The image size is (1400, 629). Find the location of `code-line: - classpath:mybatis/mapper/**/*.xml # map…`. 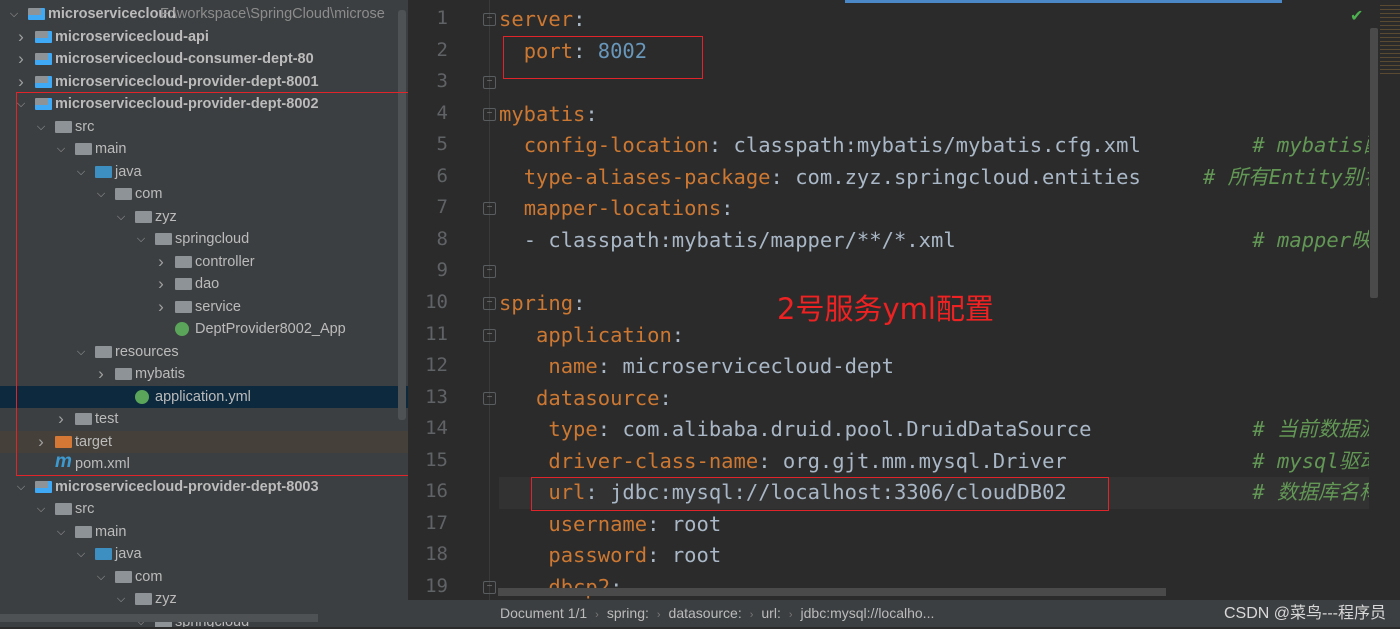

code-line: - classpath:mybatis/mapper/**/*.xml # map… is located at coordinates (934, 241).